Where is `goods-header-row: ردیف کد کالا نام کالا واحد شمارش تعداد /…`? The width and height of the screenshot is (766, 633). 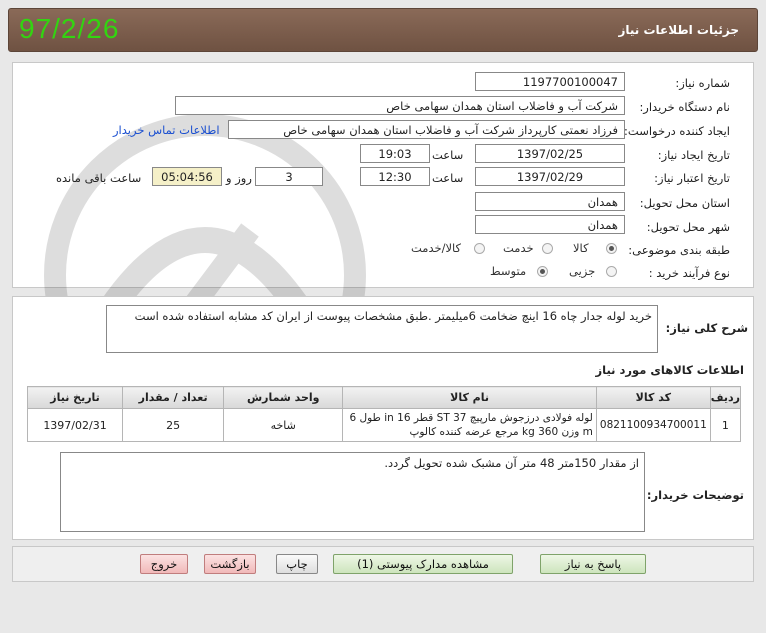 goods-header-row: ردیف کد کالا نام کالا واحد شمارش تعداد /… is located at coordinates (384, 397).